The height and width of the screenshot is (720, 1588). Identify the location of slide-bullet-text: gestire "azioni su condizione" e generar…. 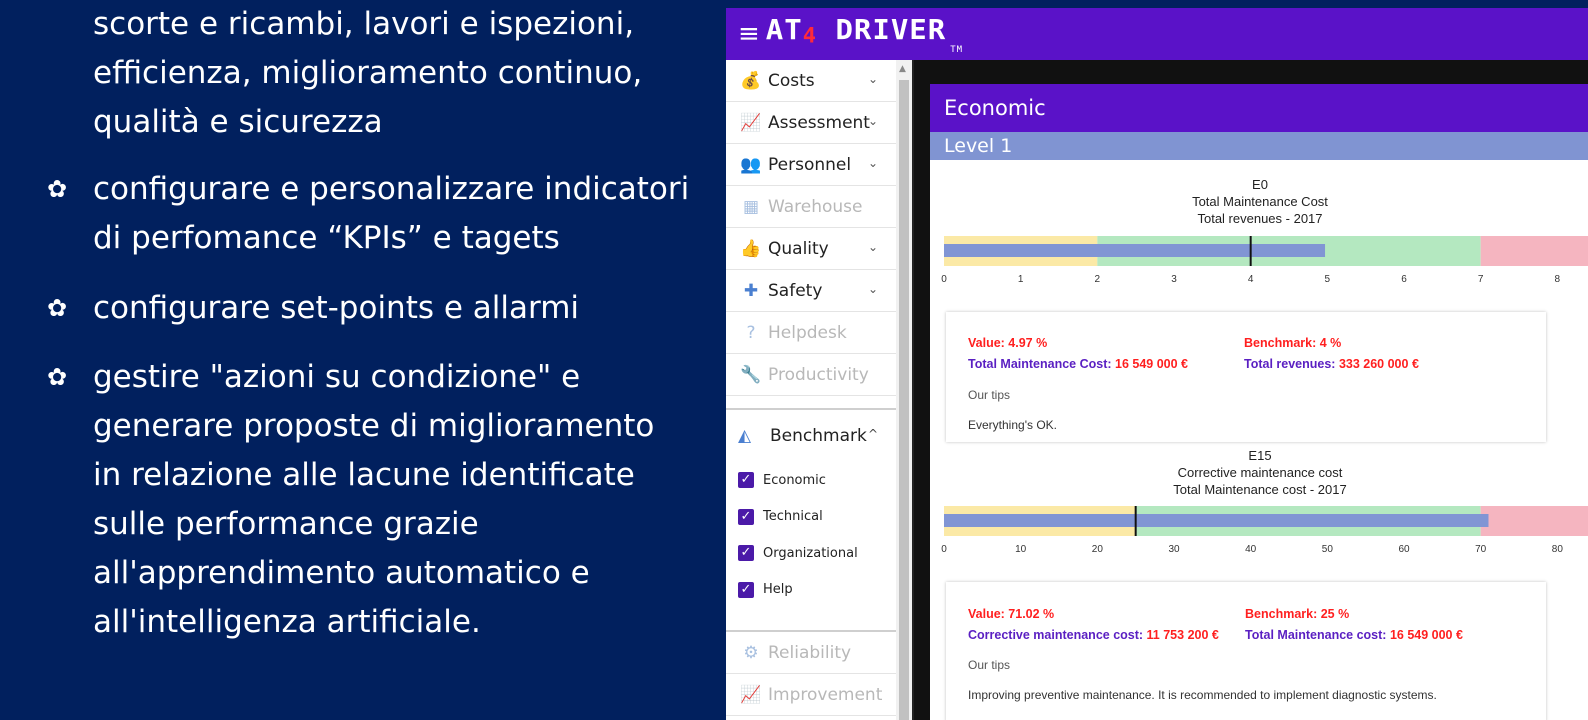
(374, 499).